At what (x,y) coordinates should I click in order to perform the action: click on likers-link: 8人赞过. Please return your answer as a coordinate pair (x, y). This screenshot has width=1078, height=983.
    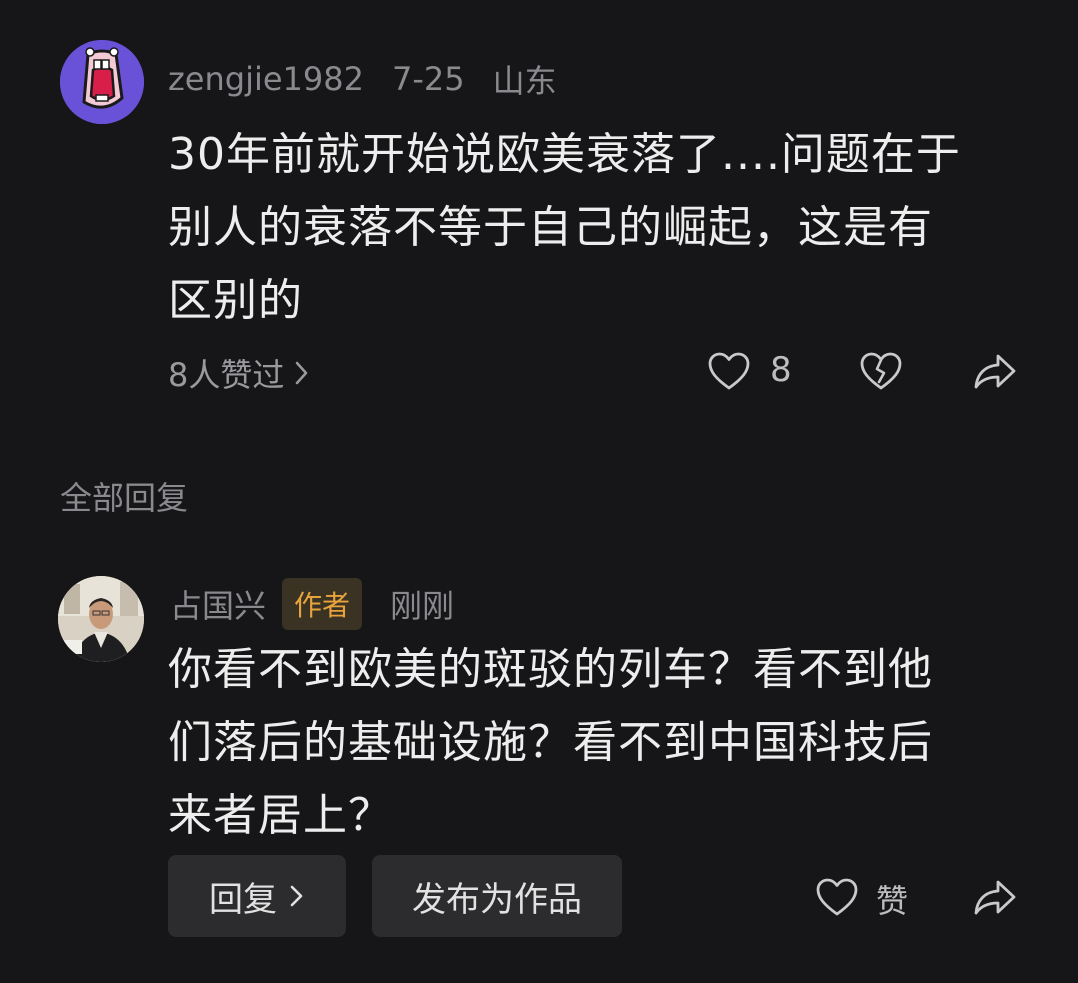
    Looking at the image, I should click on (239, 373).